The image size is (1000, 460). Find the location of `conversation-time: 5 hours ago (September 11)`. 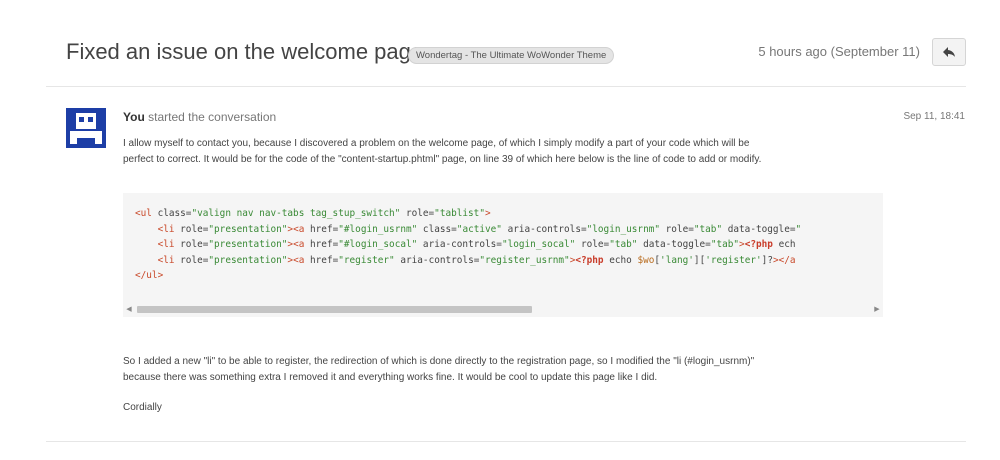

conversation-time: 5 hours ago (September 11) is located at coordinates (839, 51).